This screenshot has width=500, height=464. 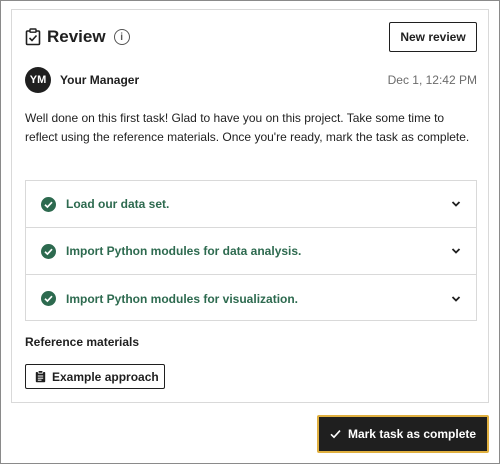 I want to click on task-item-load-data: Load our data set., so click(x=251, y=204).